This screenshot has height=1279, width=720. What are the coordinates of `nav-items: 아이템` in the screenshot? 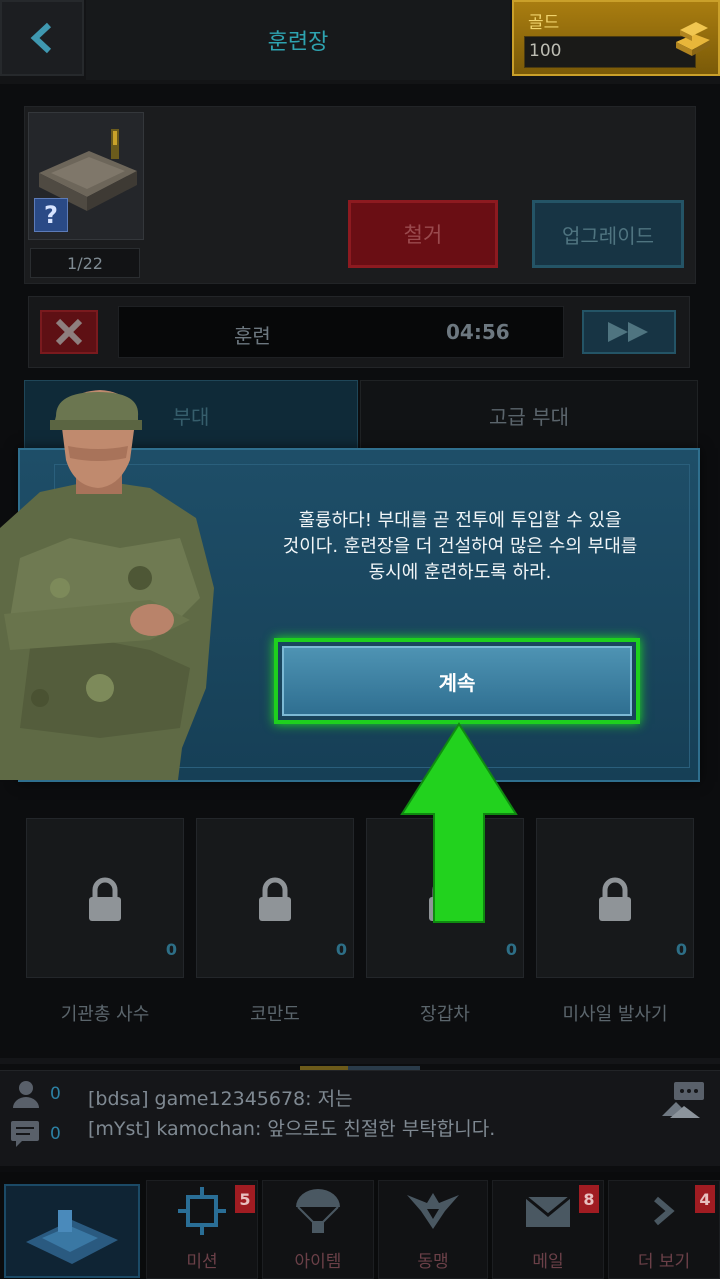 It's located at (318, 1229).